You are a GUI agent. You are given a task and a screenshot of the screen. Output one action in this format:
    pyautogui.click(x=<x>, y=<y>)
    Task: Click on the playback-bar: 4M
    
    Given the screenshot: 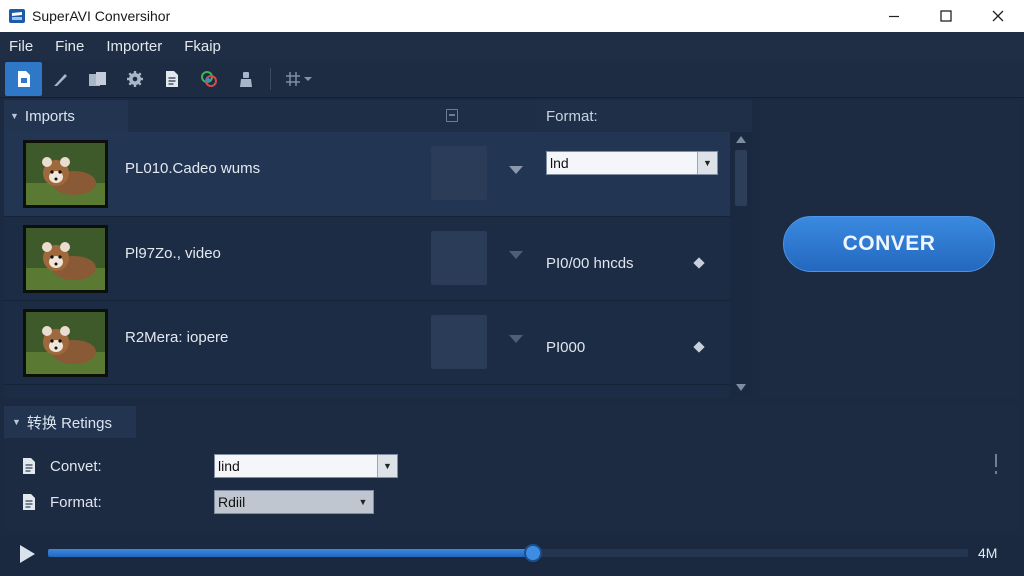 What is the action you would take?
    pyautogui.click(x=512, y=556)
    